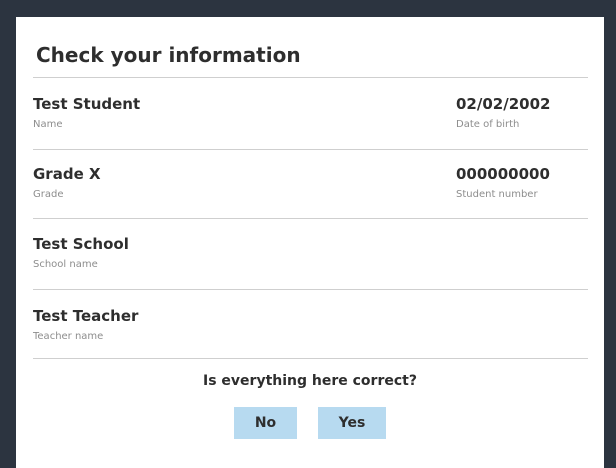 The width and height of the screenshot is (616, 468). I want to click on student-name-caption: Name, so click(48, 124).